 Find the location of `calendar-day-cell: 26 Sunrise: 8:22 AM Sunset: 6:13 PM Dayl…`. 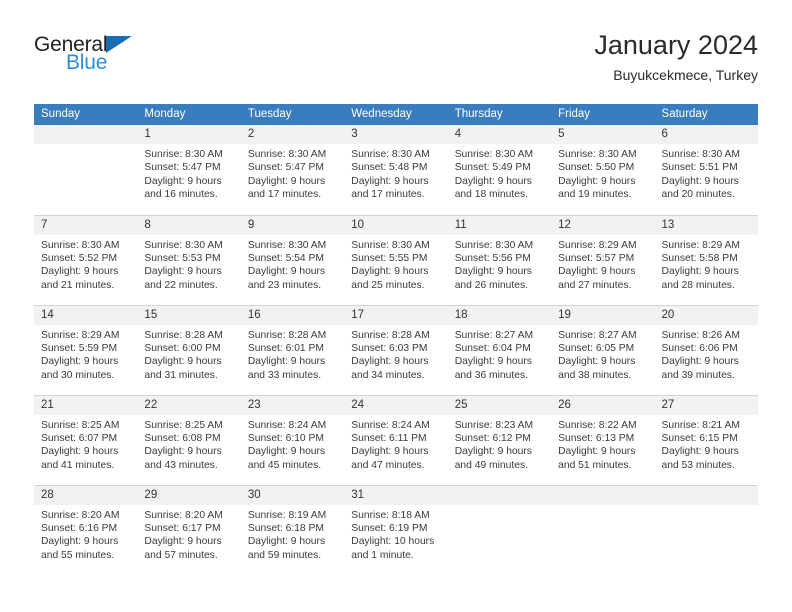

calendar-day-cell: 26 Sunrise: 8:22 AM Sunset: 6:13 PM Dayl… is located at coordinates (603, 439).